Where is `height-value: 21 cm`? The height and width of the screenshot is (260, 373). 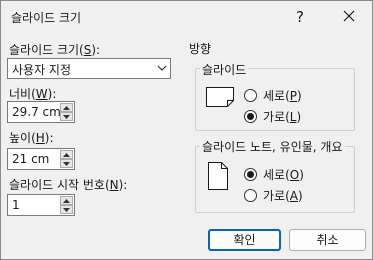
height-value: 21 cm is located at coordinates (31, 159).